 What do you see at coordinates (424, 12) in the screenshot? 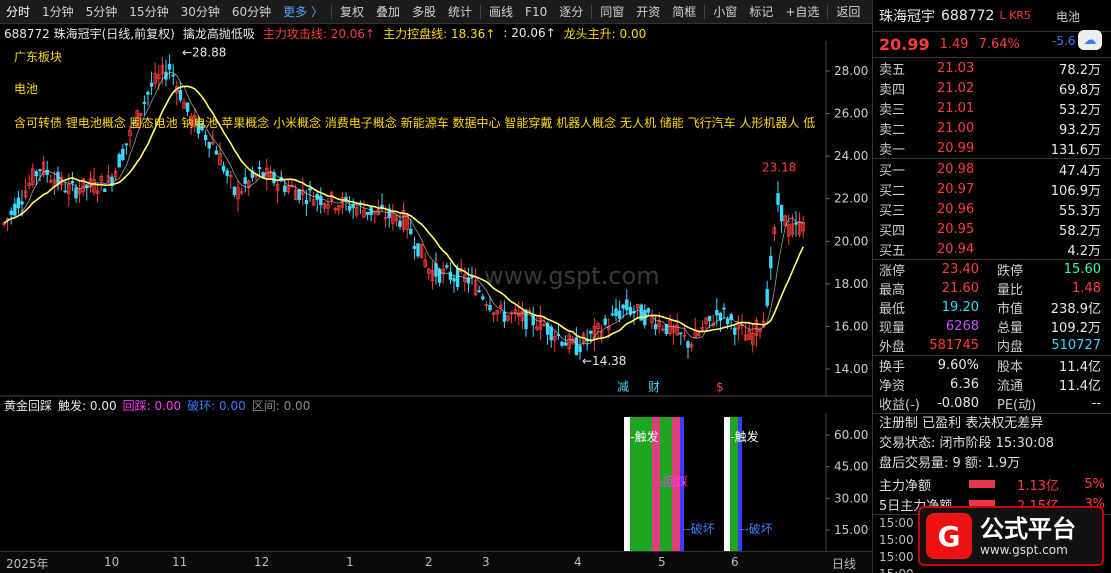
I see `toolbar-button: 多股` at bounding box center [424, 12].